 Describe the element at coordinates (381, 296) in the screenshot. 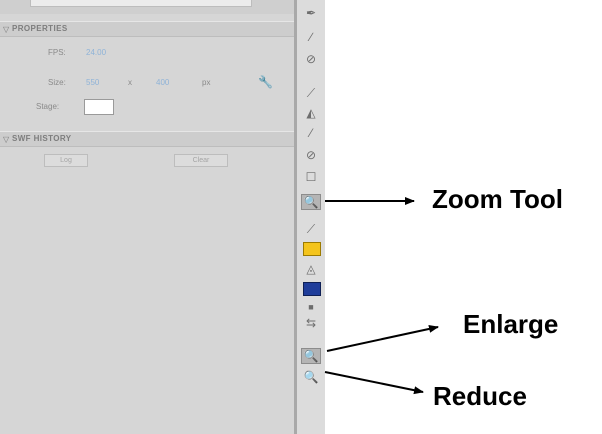

I see `callout-arrows` at that location.